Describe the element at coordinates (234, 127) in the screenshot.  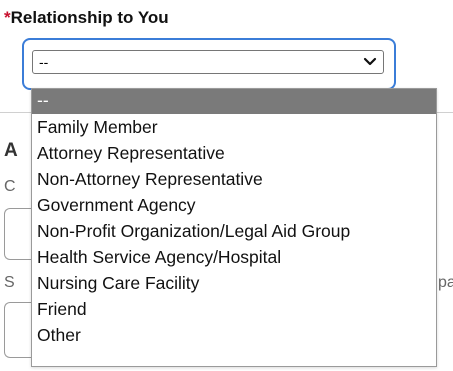
I see `option-family-member: Family Member` at that location.